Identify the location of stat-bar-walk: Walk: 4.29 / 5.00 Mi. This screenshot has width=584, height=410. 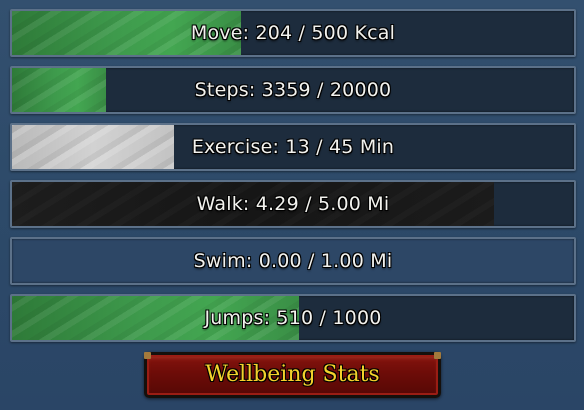
(293, 204).